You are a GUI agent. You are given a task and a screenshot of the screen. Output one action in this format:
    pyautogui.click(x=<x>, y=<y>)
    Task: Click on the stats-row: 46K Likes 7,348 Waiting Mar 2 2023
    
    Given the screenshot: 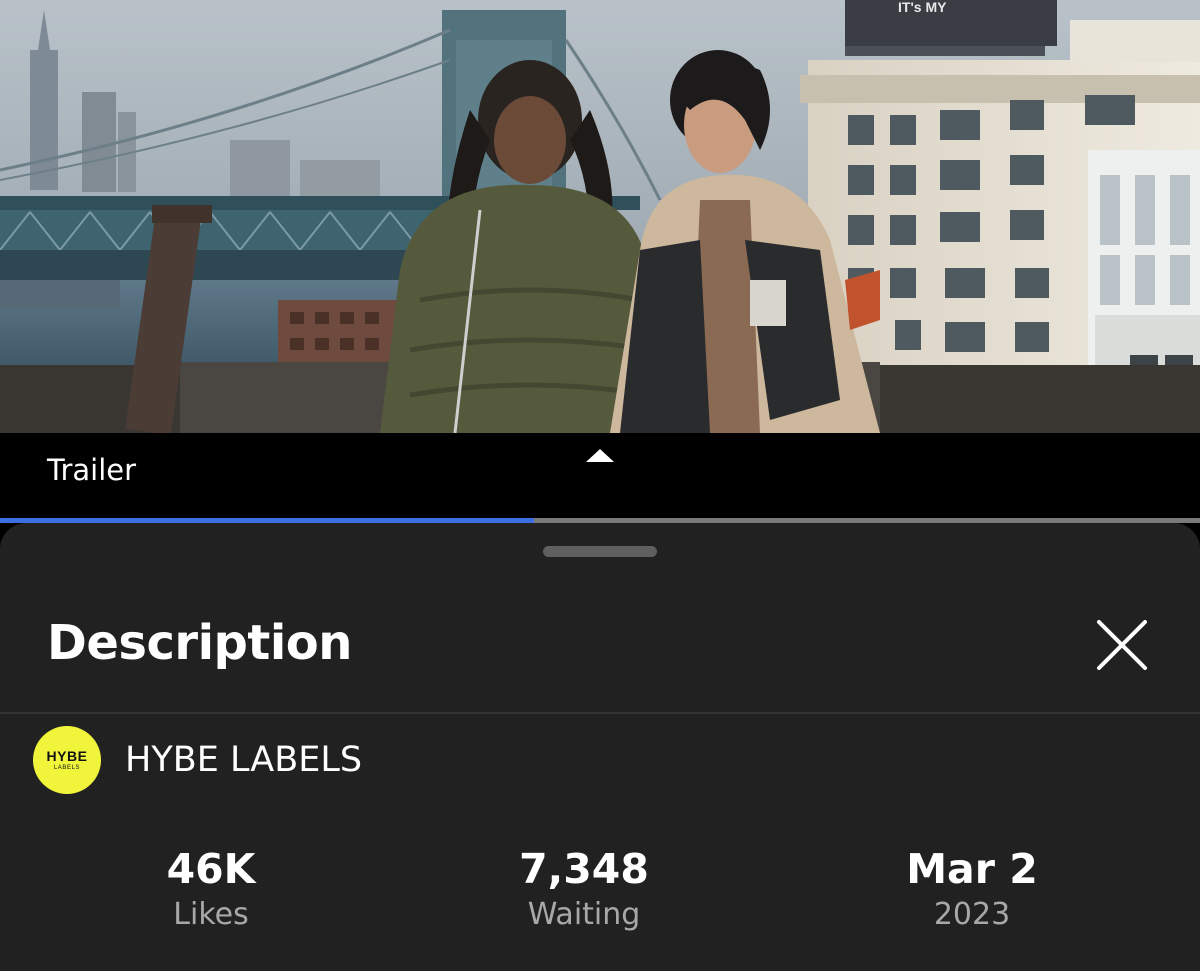 What is the action you would take?
    pyautogui.click(x=600, y=893)
    